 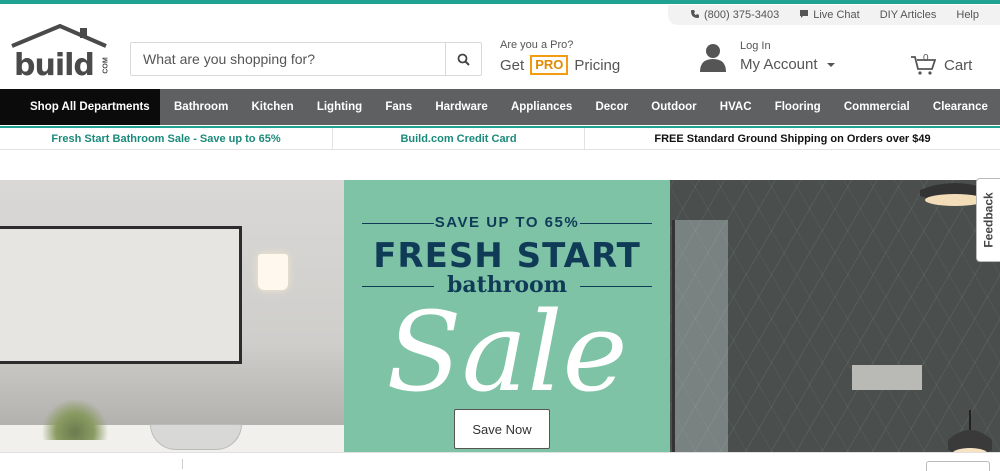 I want to click on hero-sconce, so click(x=273, y=272).